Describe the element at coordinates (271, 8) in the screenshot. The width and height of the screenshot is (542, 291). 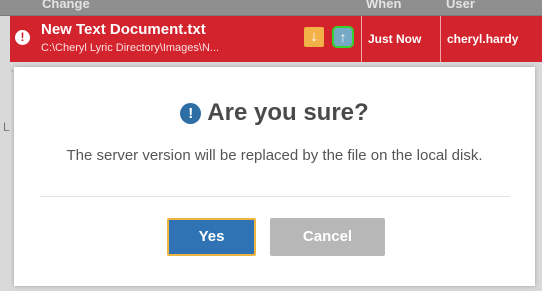
I see `table-header: Change When User` at that location.